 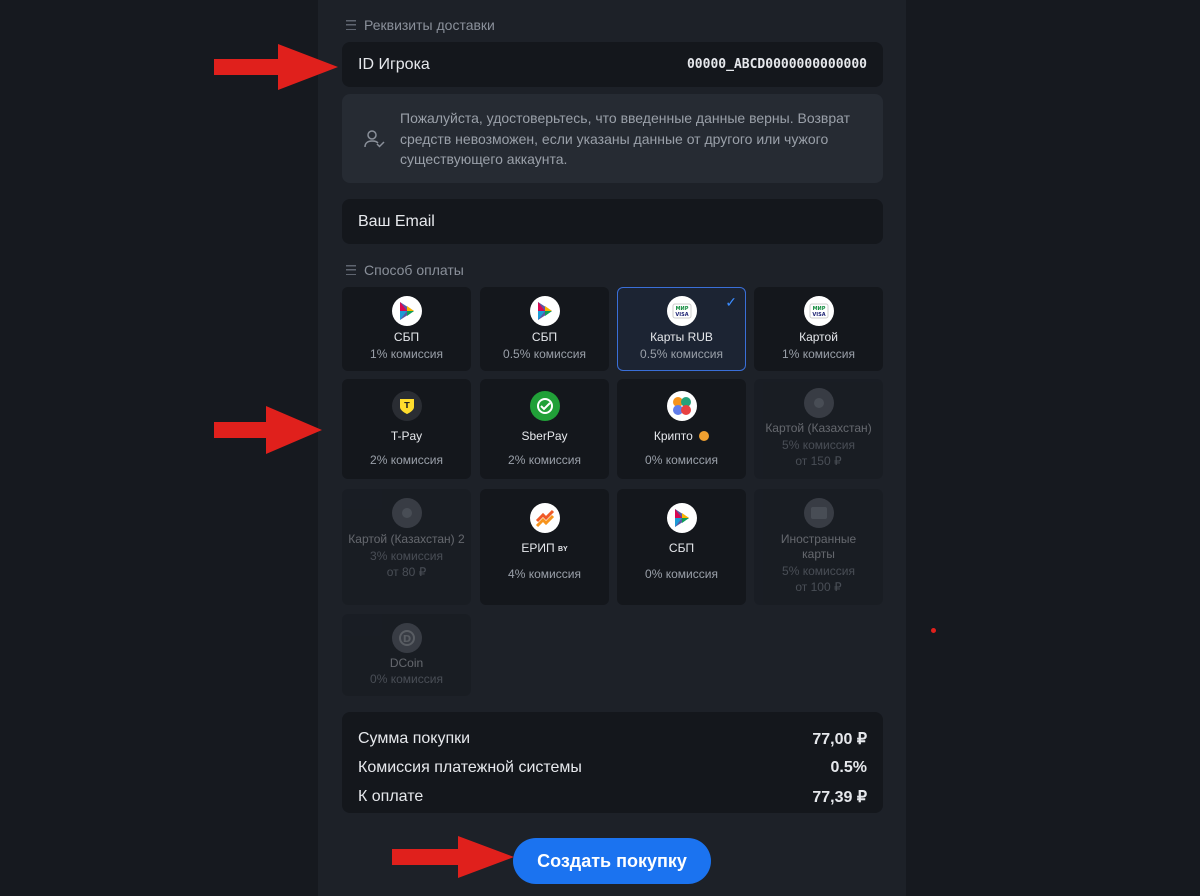 I want to click on annotation-dot, so click(x=933, y=630).